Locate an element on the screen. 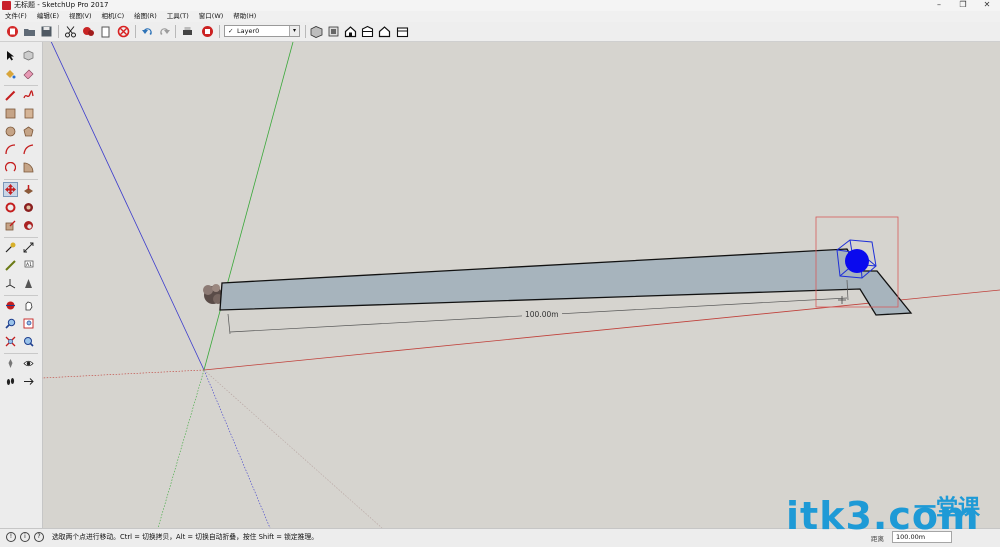 The height and width of the screenshot is (547, 1000). warning-icon: ! is located at coordinates (11, 537).